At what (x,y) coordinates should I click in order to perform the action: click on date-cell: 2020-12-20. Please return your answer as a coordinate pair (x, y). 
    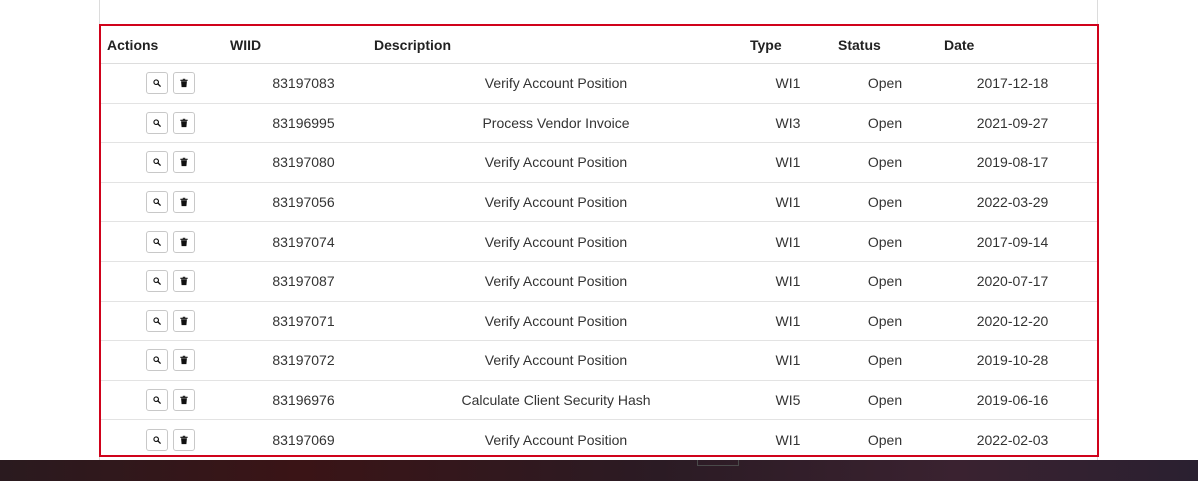
    Looking at the image, I should click on (1017, 320).